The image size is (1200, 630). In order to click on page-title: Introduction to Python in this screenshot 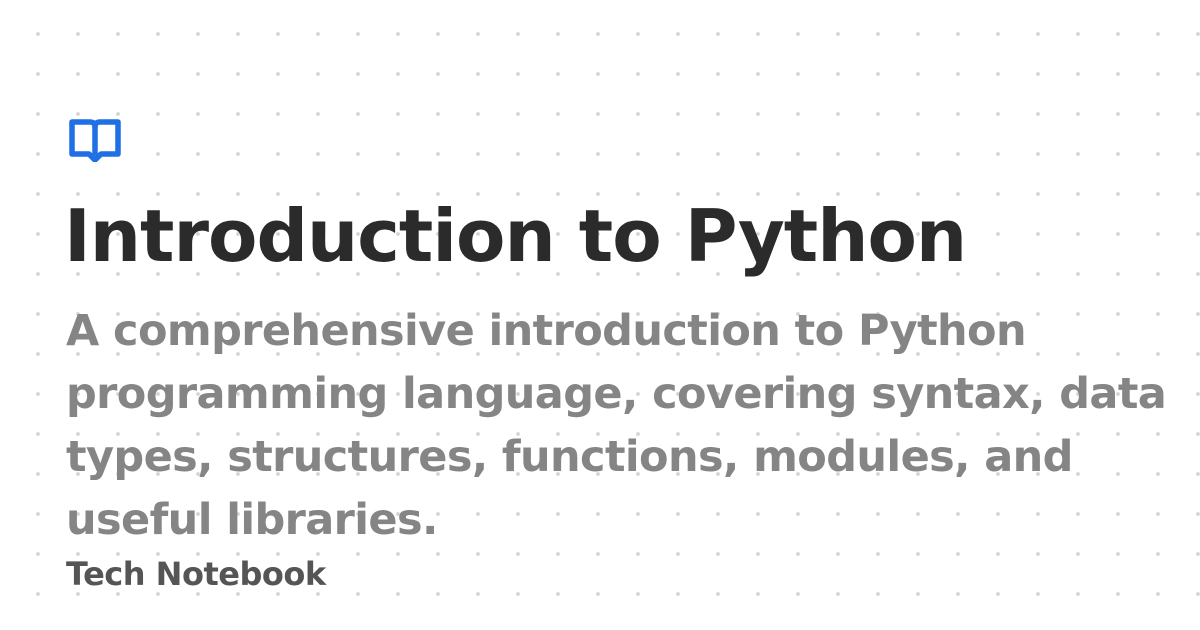, I will do `click(515, 236)`.